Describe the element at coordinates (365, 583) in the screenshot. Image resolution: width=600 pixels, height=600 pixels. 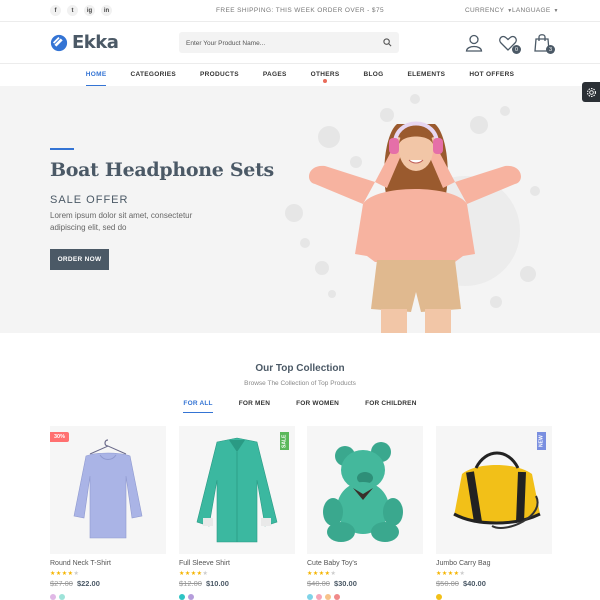
I see `price-row: $40.00 $30.00` at that location.